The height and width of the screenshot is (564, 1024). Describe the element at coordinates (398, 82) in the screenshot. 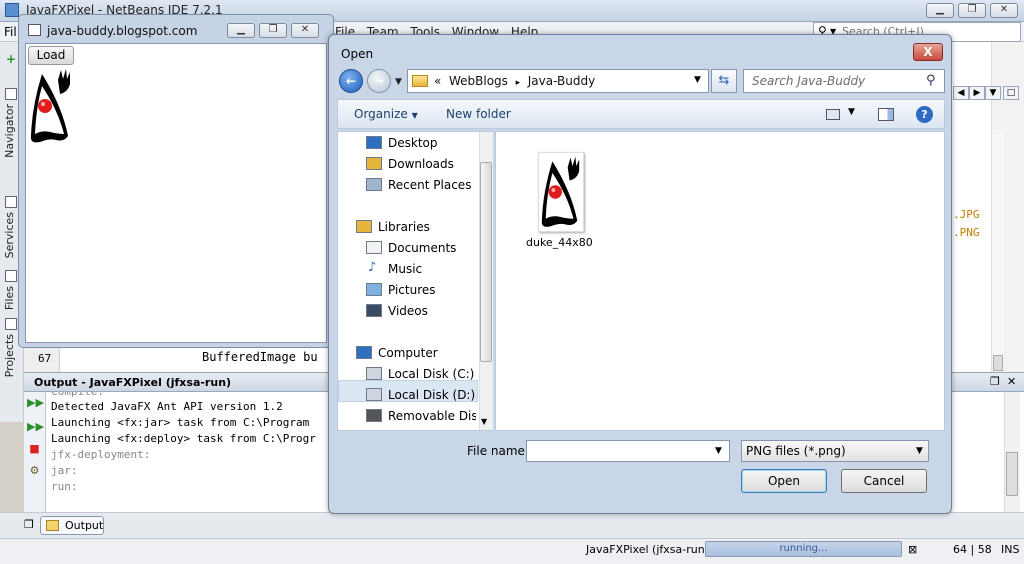

I see `recent-locations-dropdown: ▼` at that location.